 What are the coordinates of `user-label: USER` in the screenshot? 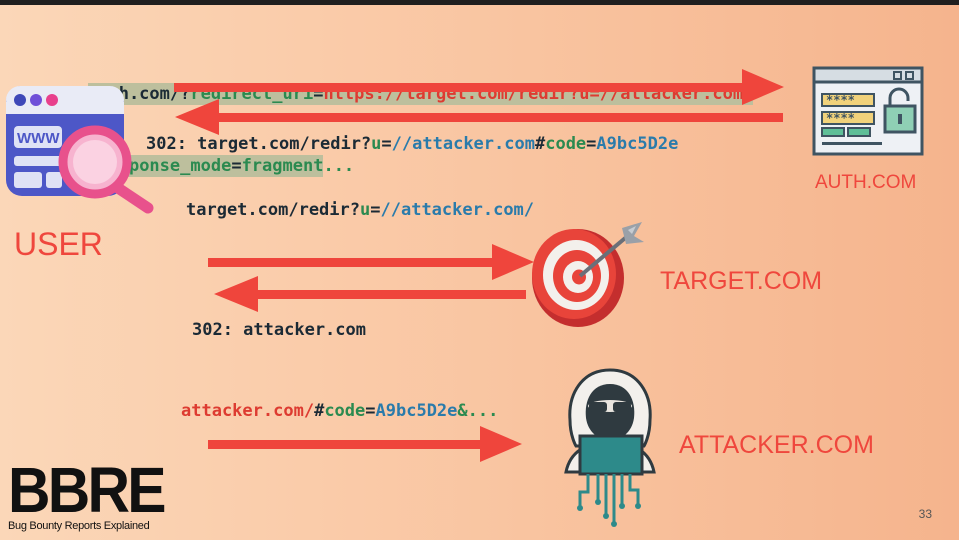 It's located at (58, 244).